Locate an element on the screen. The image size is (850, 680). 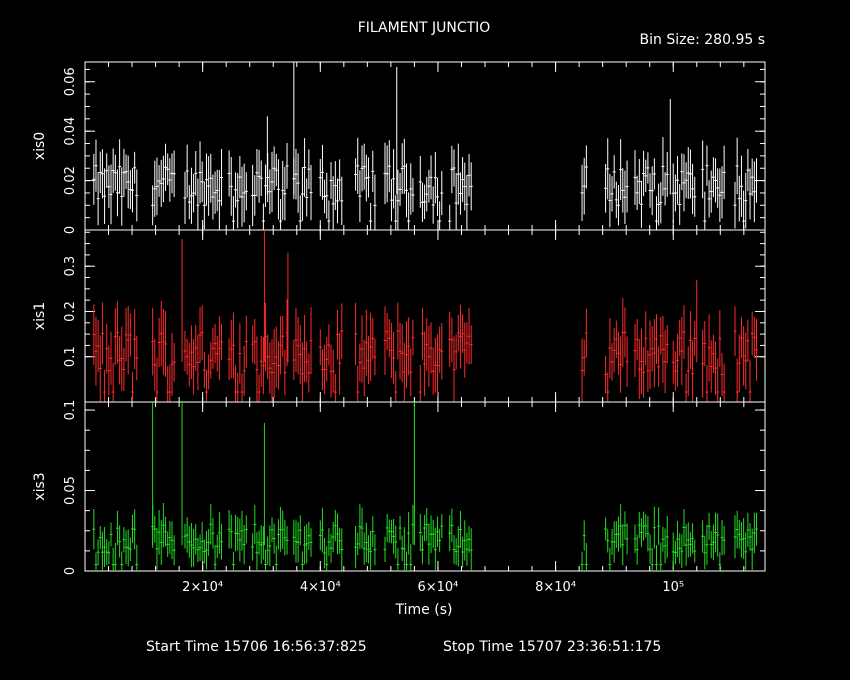
y-tick-label: 0.04 is located at coordinates (70, 131).